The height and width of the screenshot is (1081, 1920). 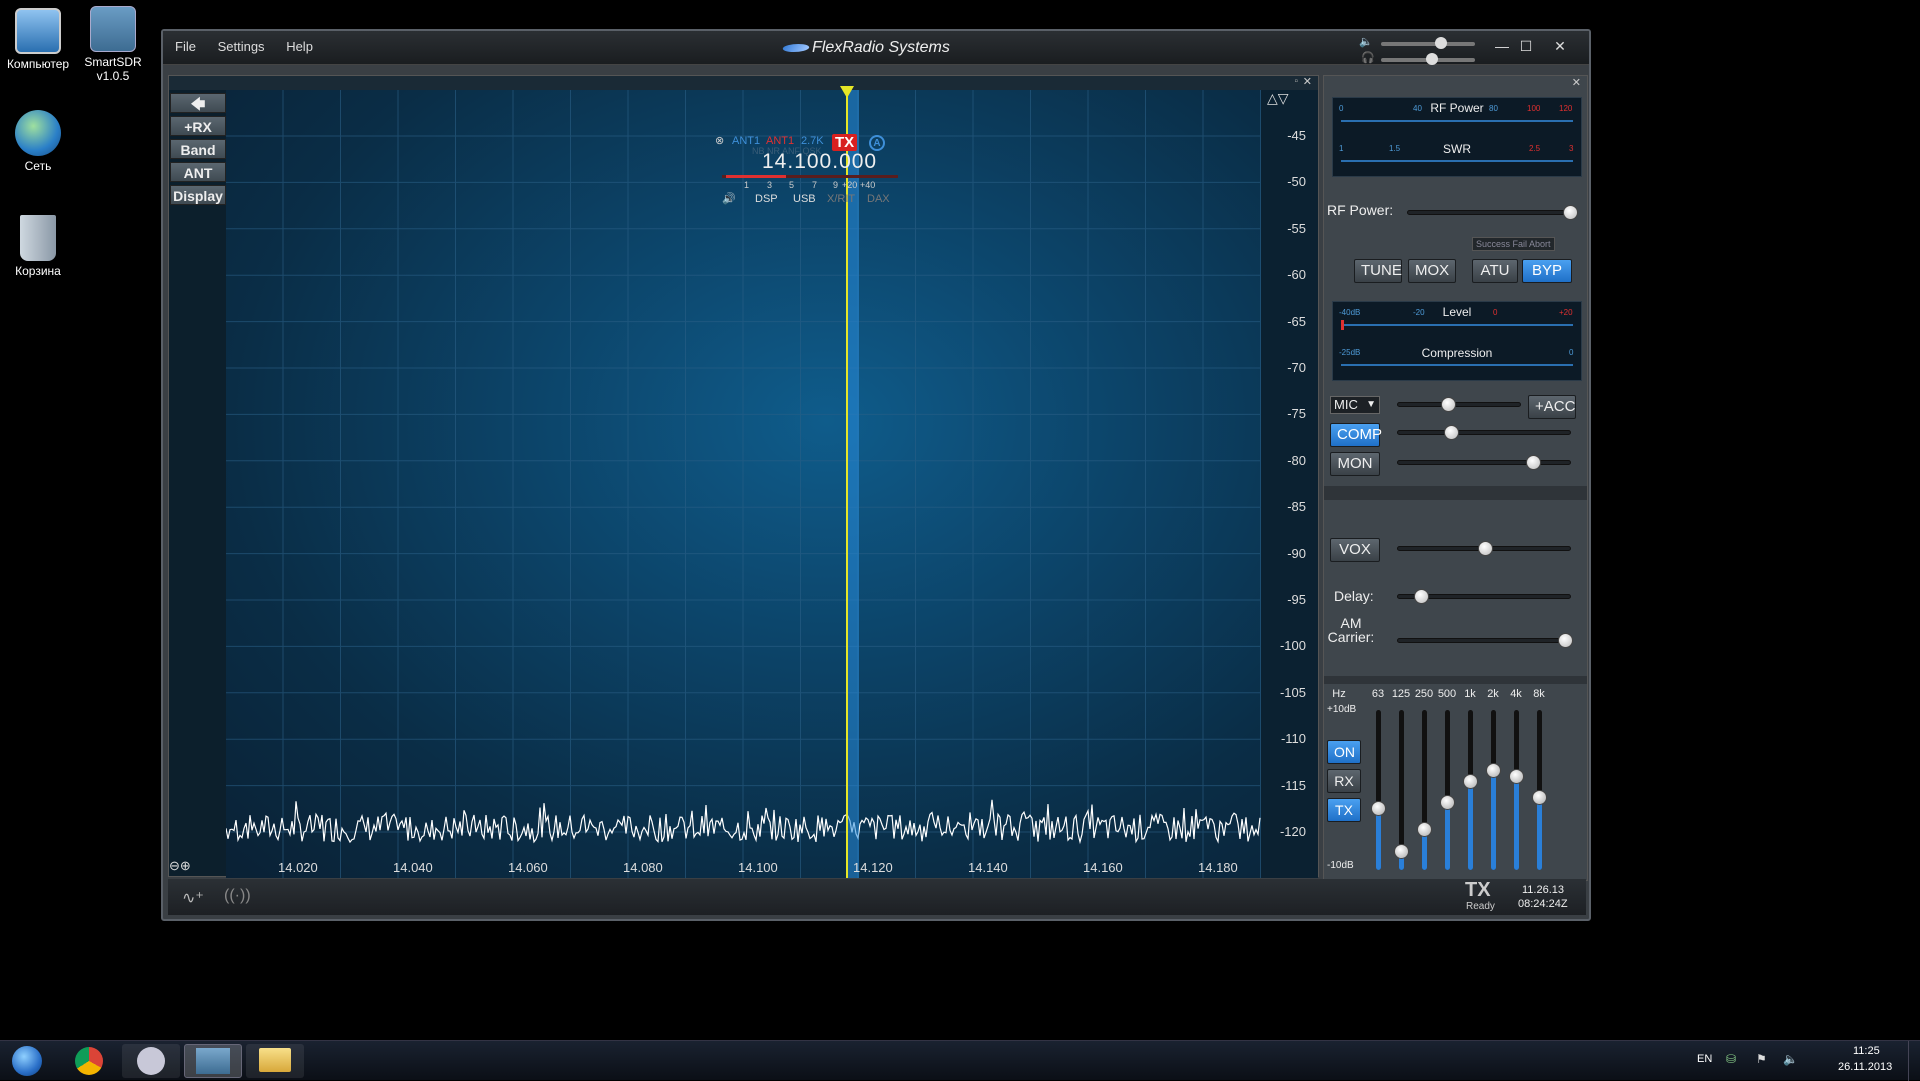 What do you see at coordinates (1371, 404) in the screenshot?
I see `dropdown-arrow-icon: ▼` at bounding box center [1371, 404].